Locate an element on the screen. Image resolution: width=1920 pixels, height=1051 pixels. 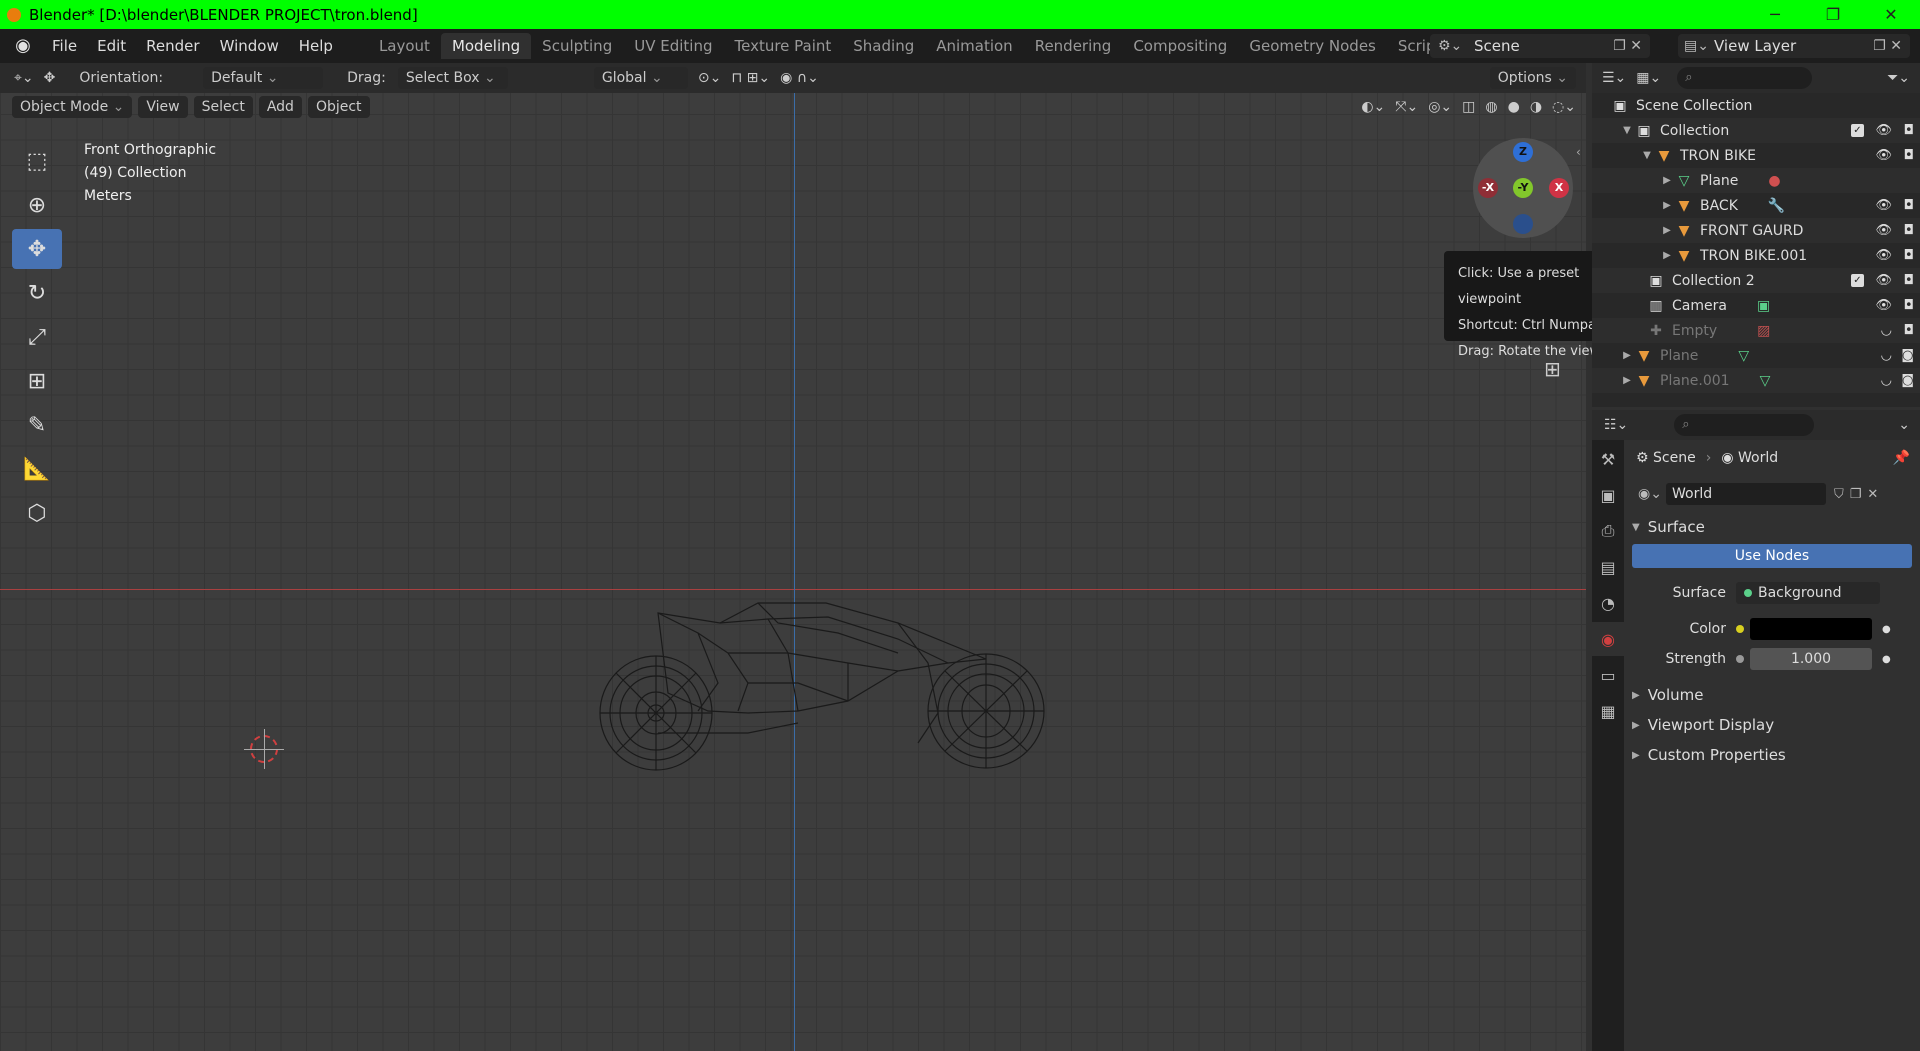
filter-icon: ⏷⌄ is located at coordinates (1898, 78).